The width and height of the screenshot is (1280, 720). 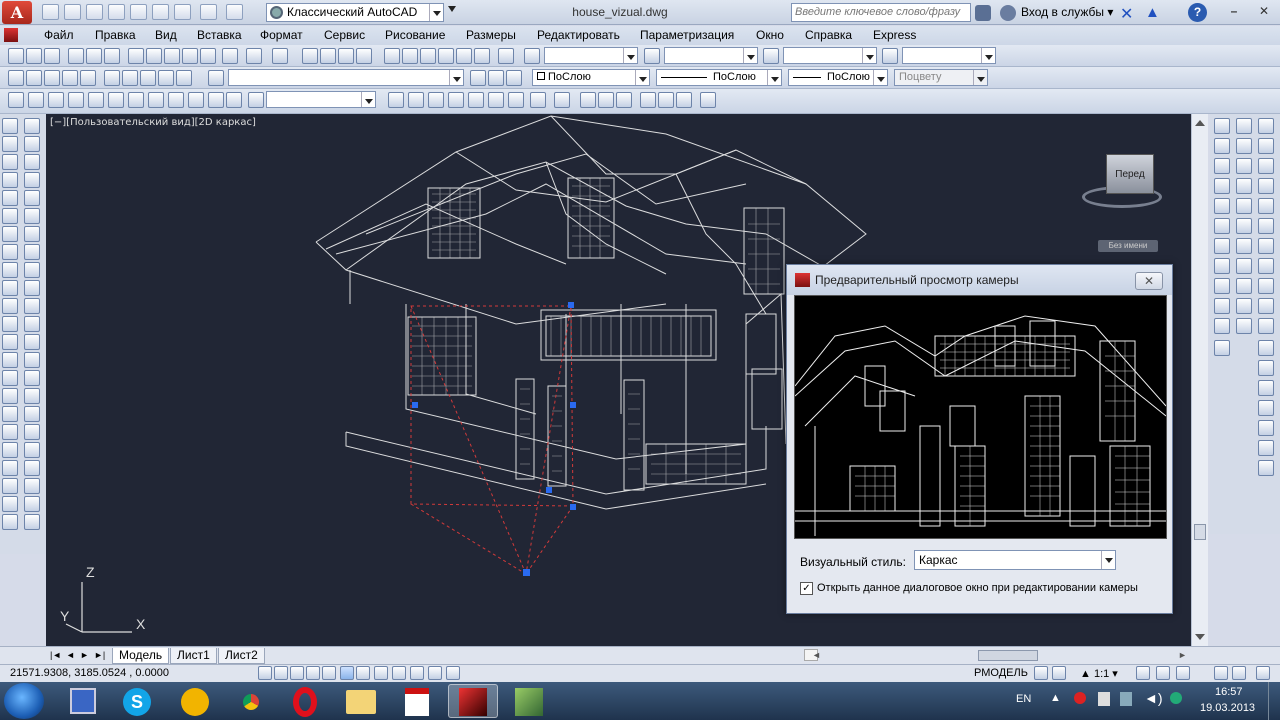 I want to click on dyn-icon, so click(x=417, y=673).